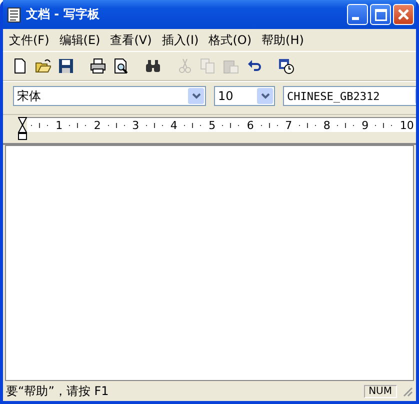 This screenshot has height=404, width=419. Describe the element at coordinates (43, 66) in the screenshot. I see `folder-icon` at that location.